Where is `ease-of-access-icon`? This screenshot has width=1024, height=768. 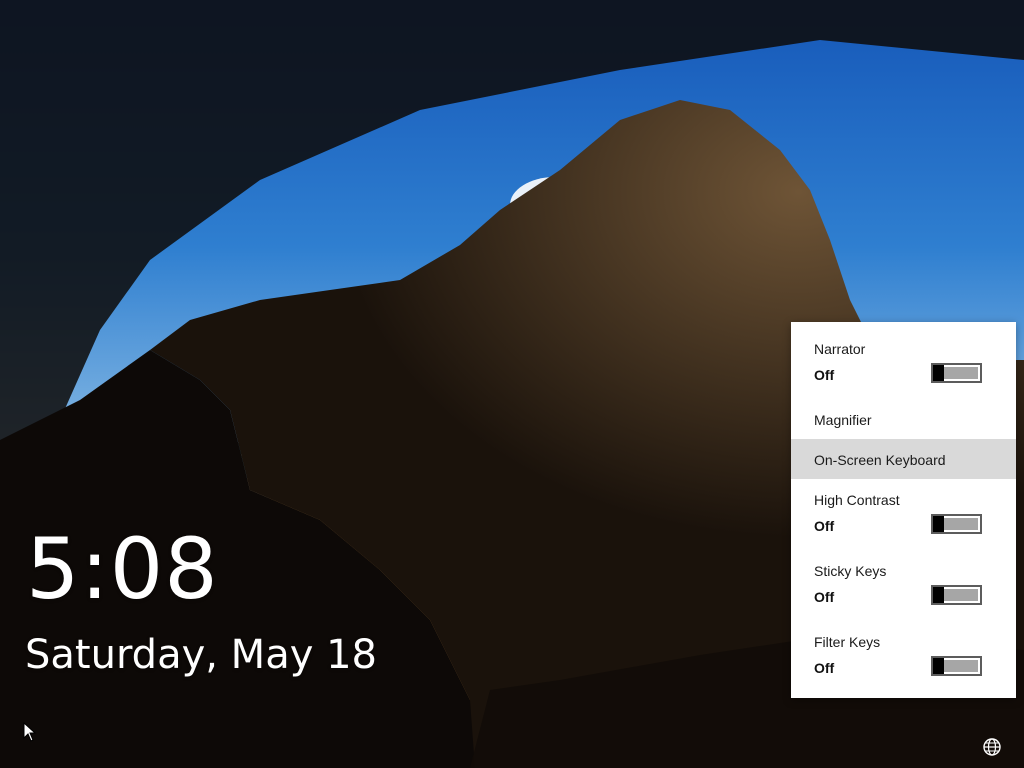 ease-of-access-icon is located at coordinates (992, 747).